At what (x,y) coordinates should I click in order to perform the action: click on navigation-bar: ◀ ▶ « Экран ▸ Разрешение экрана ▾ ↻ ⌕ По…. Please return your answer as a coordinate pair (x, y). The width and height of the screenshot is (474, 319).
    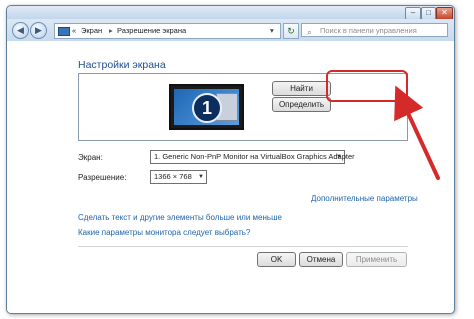
    Looking at the image, I should click on (230, 30).